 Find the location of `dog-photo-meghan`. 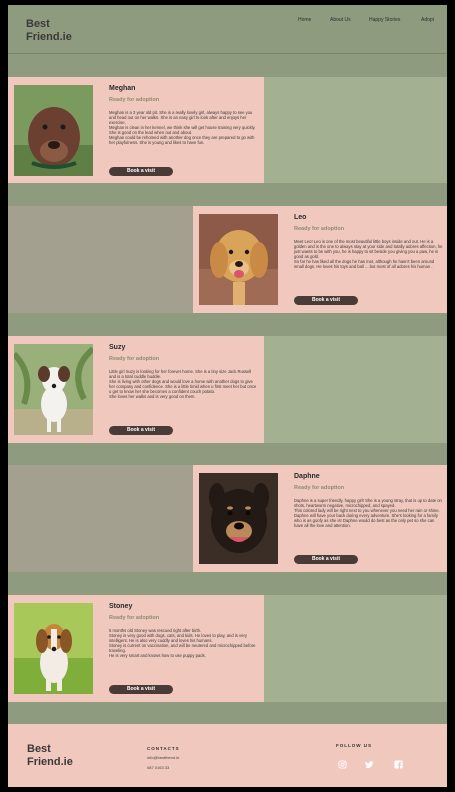

dog-photo-meghan is located at coordinates (53, 130).